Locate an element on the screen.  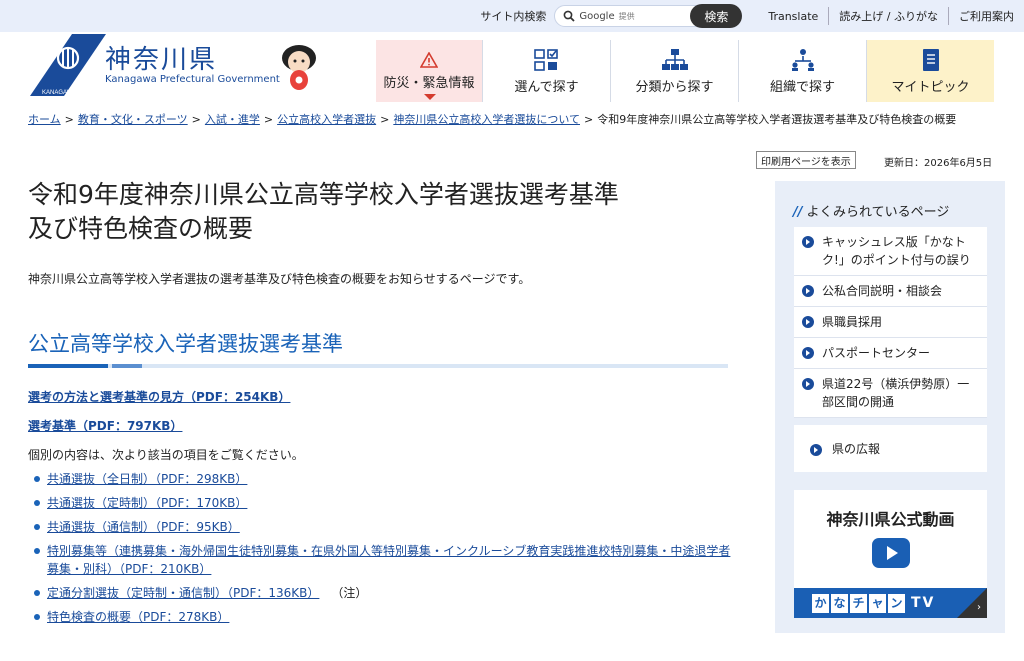
search-input: Google 提供 is located at coordinates (629, 16).